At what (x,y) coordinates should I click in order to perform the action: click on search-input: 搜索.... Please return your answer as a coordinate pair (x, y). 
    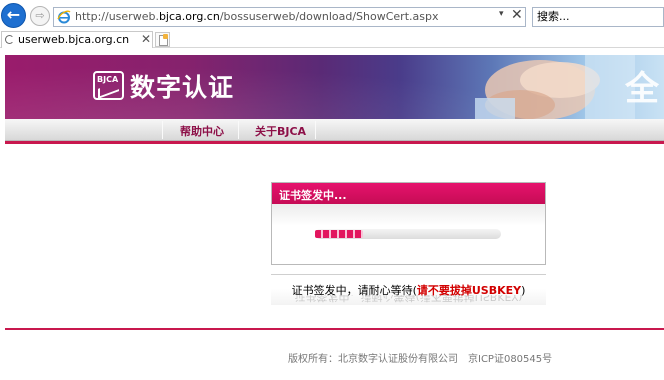
    Looking at the image, I should click on (598, 17).